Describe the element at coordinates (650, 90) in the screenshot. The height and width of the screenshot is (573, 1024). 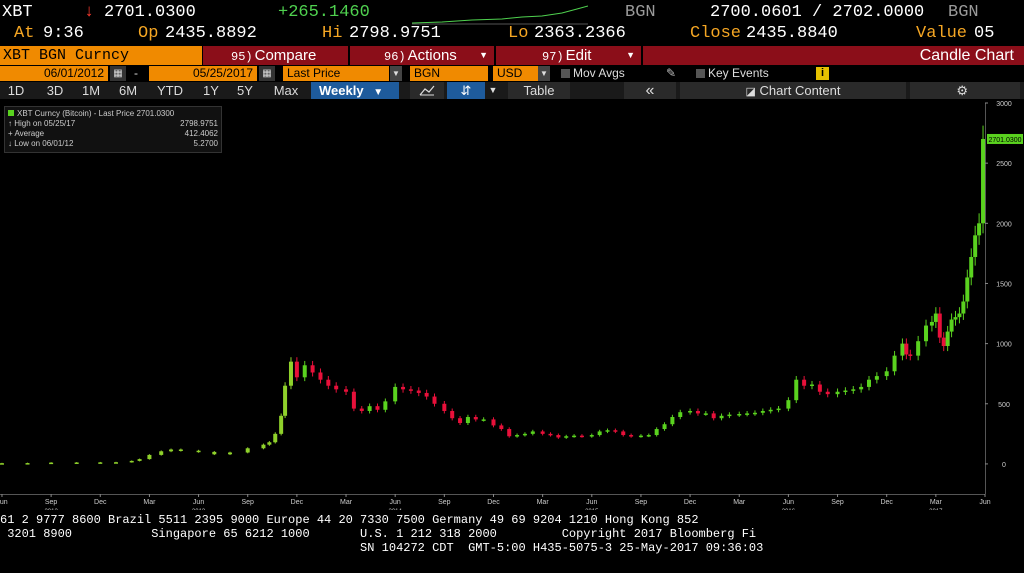
I see `collapse-button: «` at that location.